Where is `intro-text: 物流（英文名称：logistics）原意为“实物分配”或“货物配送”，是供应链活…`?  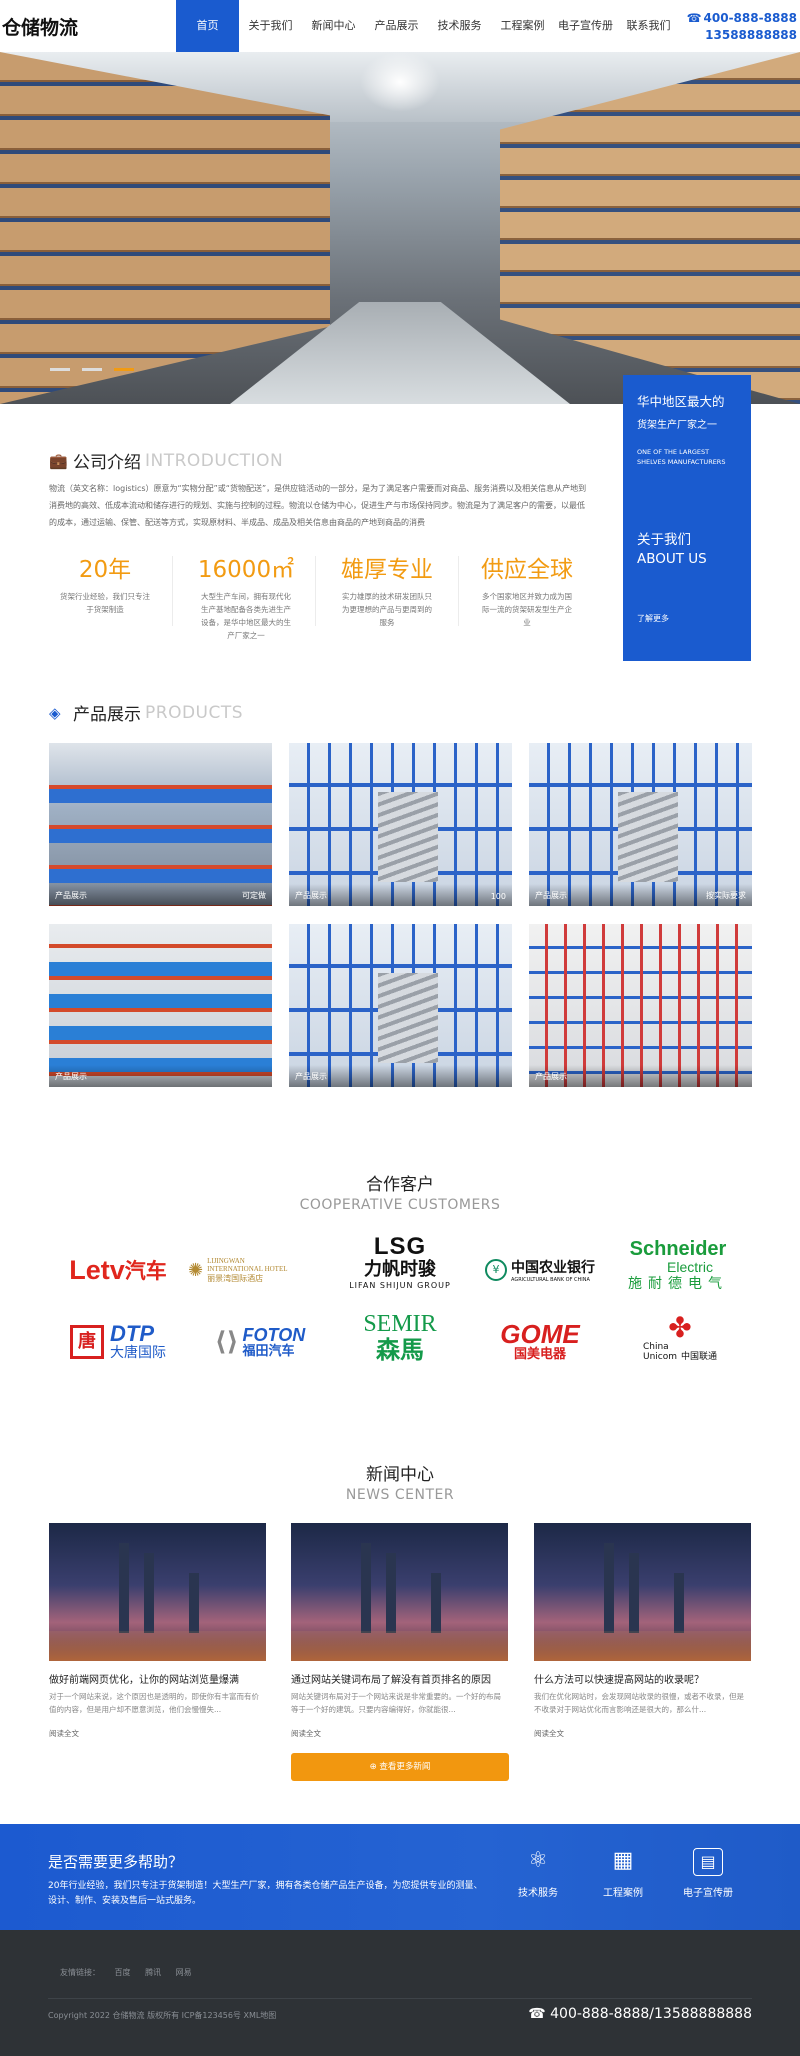 intro-text: 物流（英文名称：logistics）原意为“实物分配”或“货物配送”，是供应链活… is located at coordinates (318, 505).